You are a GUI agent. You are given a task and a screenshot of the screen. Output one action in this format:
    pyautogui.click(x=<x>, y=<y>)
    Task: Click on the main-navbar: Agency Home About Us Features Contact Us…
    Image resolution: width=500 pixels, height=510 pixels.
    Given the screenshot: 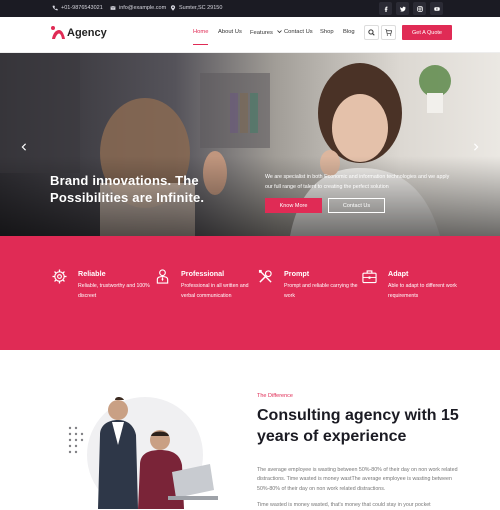 What is the action you would take?
    pyautogui.click(x=250, y=35)
    